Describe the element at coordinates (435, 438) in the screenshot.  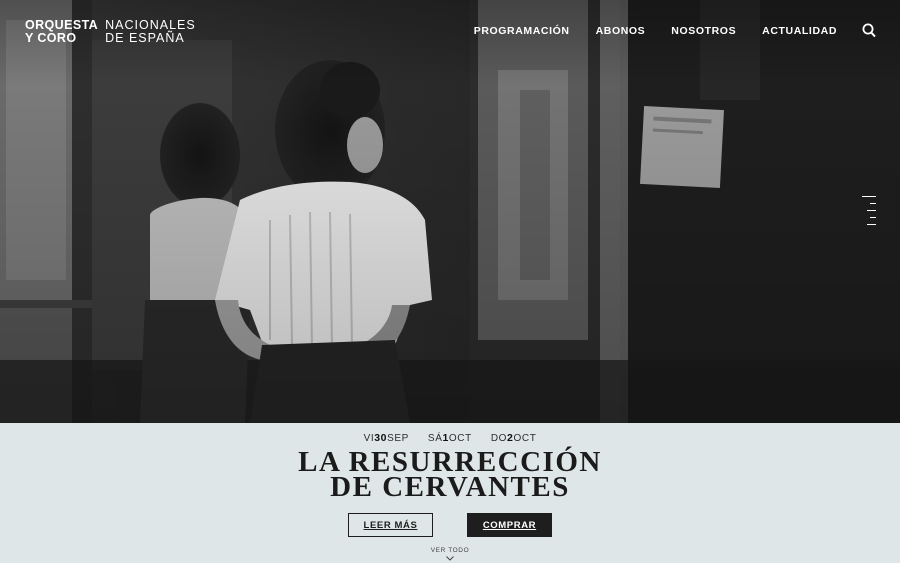
I see `date-day-name: SÁ` at that location.